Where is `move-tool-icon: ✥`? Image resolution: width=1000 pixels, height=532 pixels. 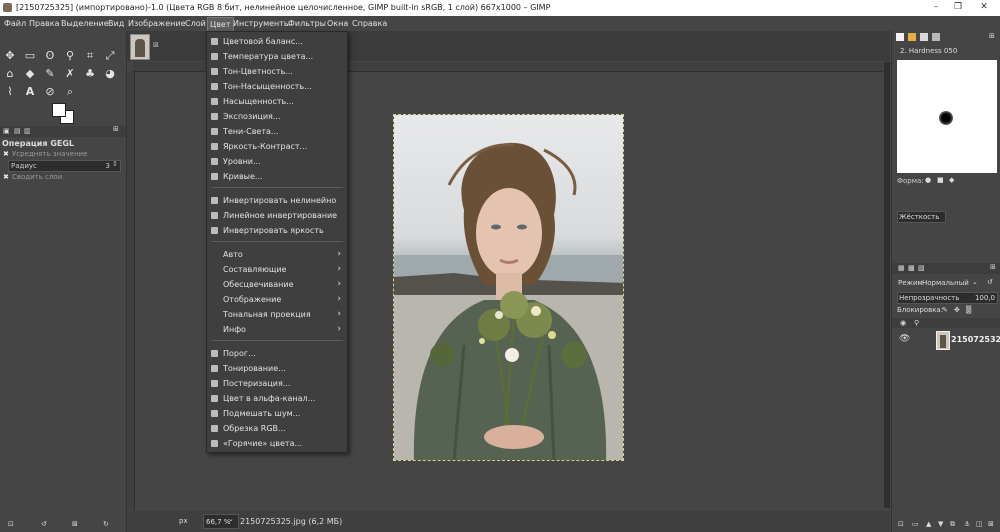
move-tool-icon: ✥ is located at coordinates (10, 56).